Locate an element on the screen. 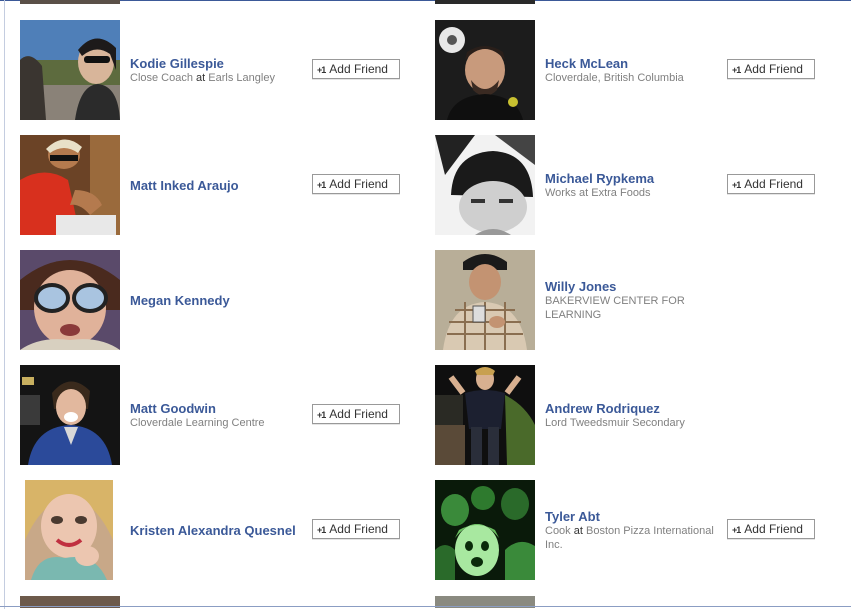  friend-card: Kristen Alexandra Quesnel +1 Add Friend is located at coordinates (220, 530).